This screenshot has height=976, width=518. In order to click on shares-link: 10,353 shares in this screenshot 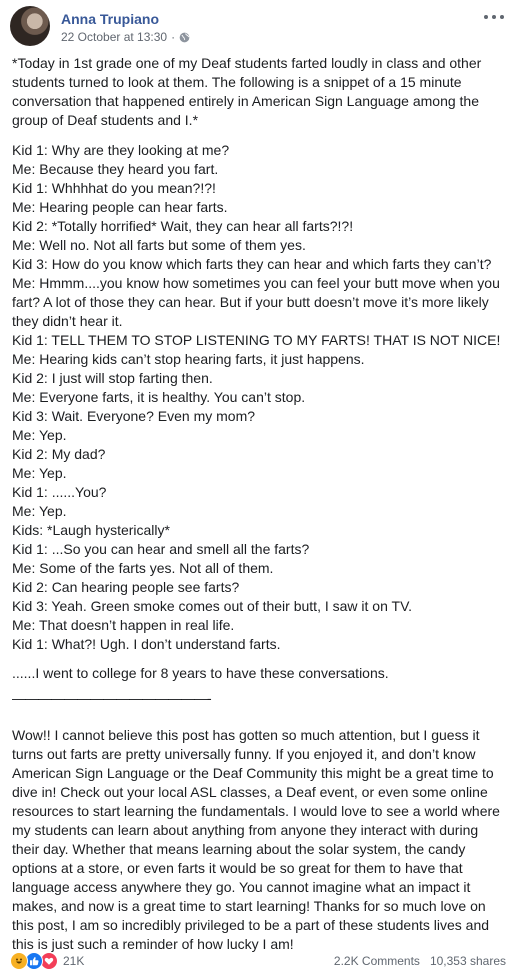, I will do `click(468, 961)`.